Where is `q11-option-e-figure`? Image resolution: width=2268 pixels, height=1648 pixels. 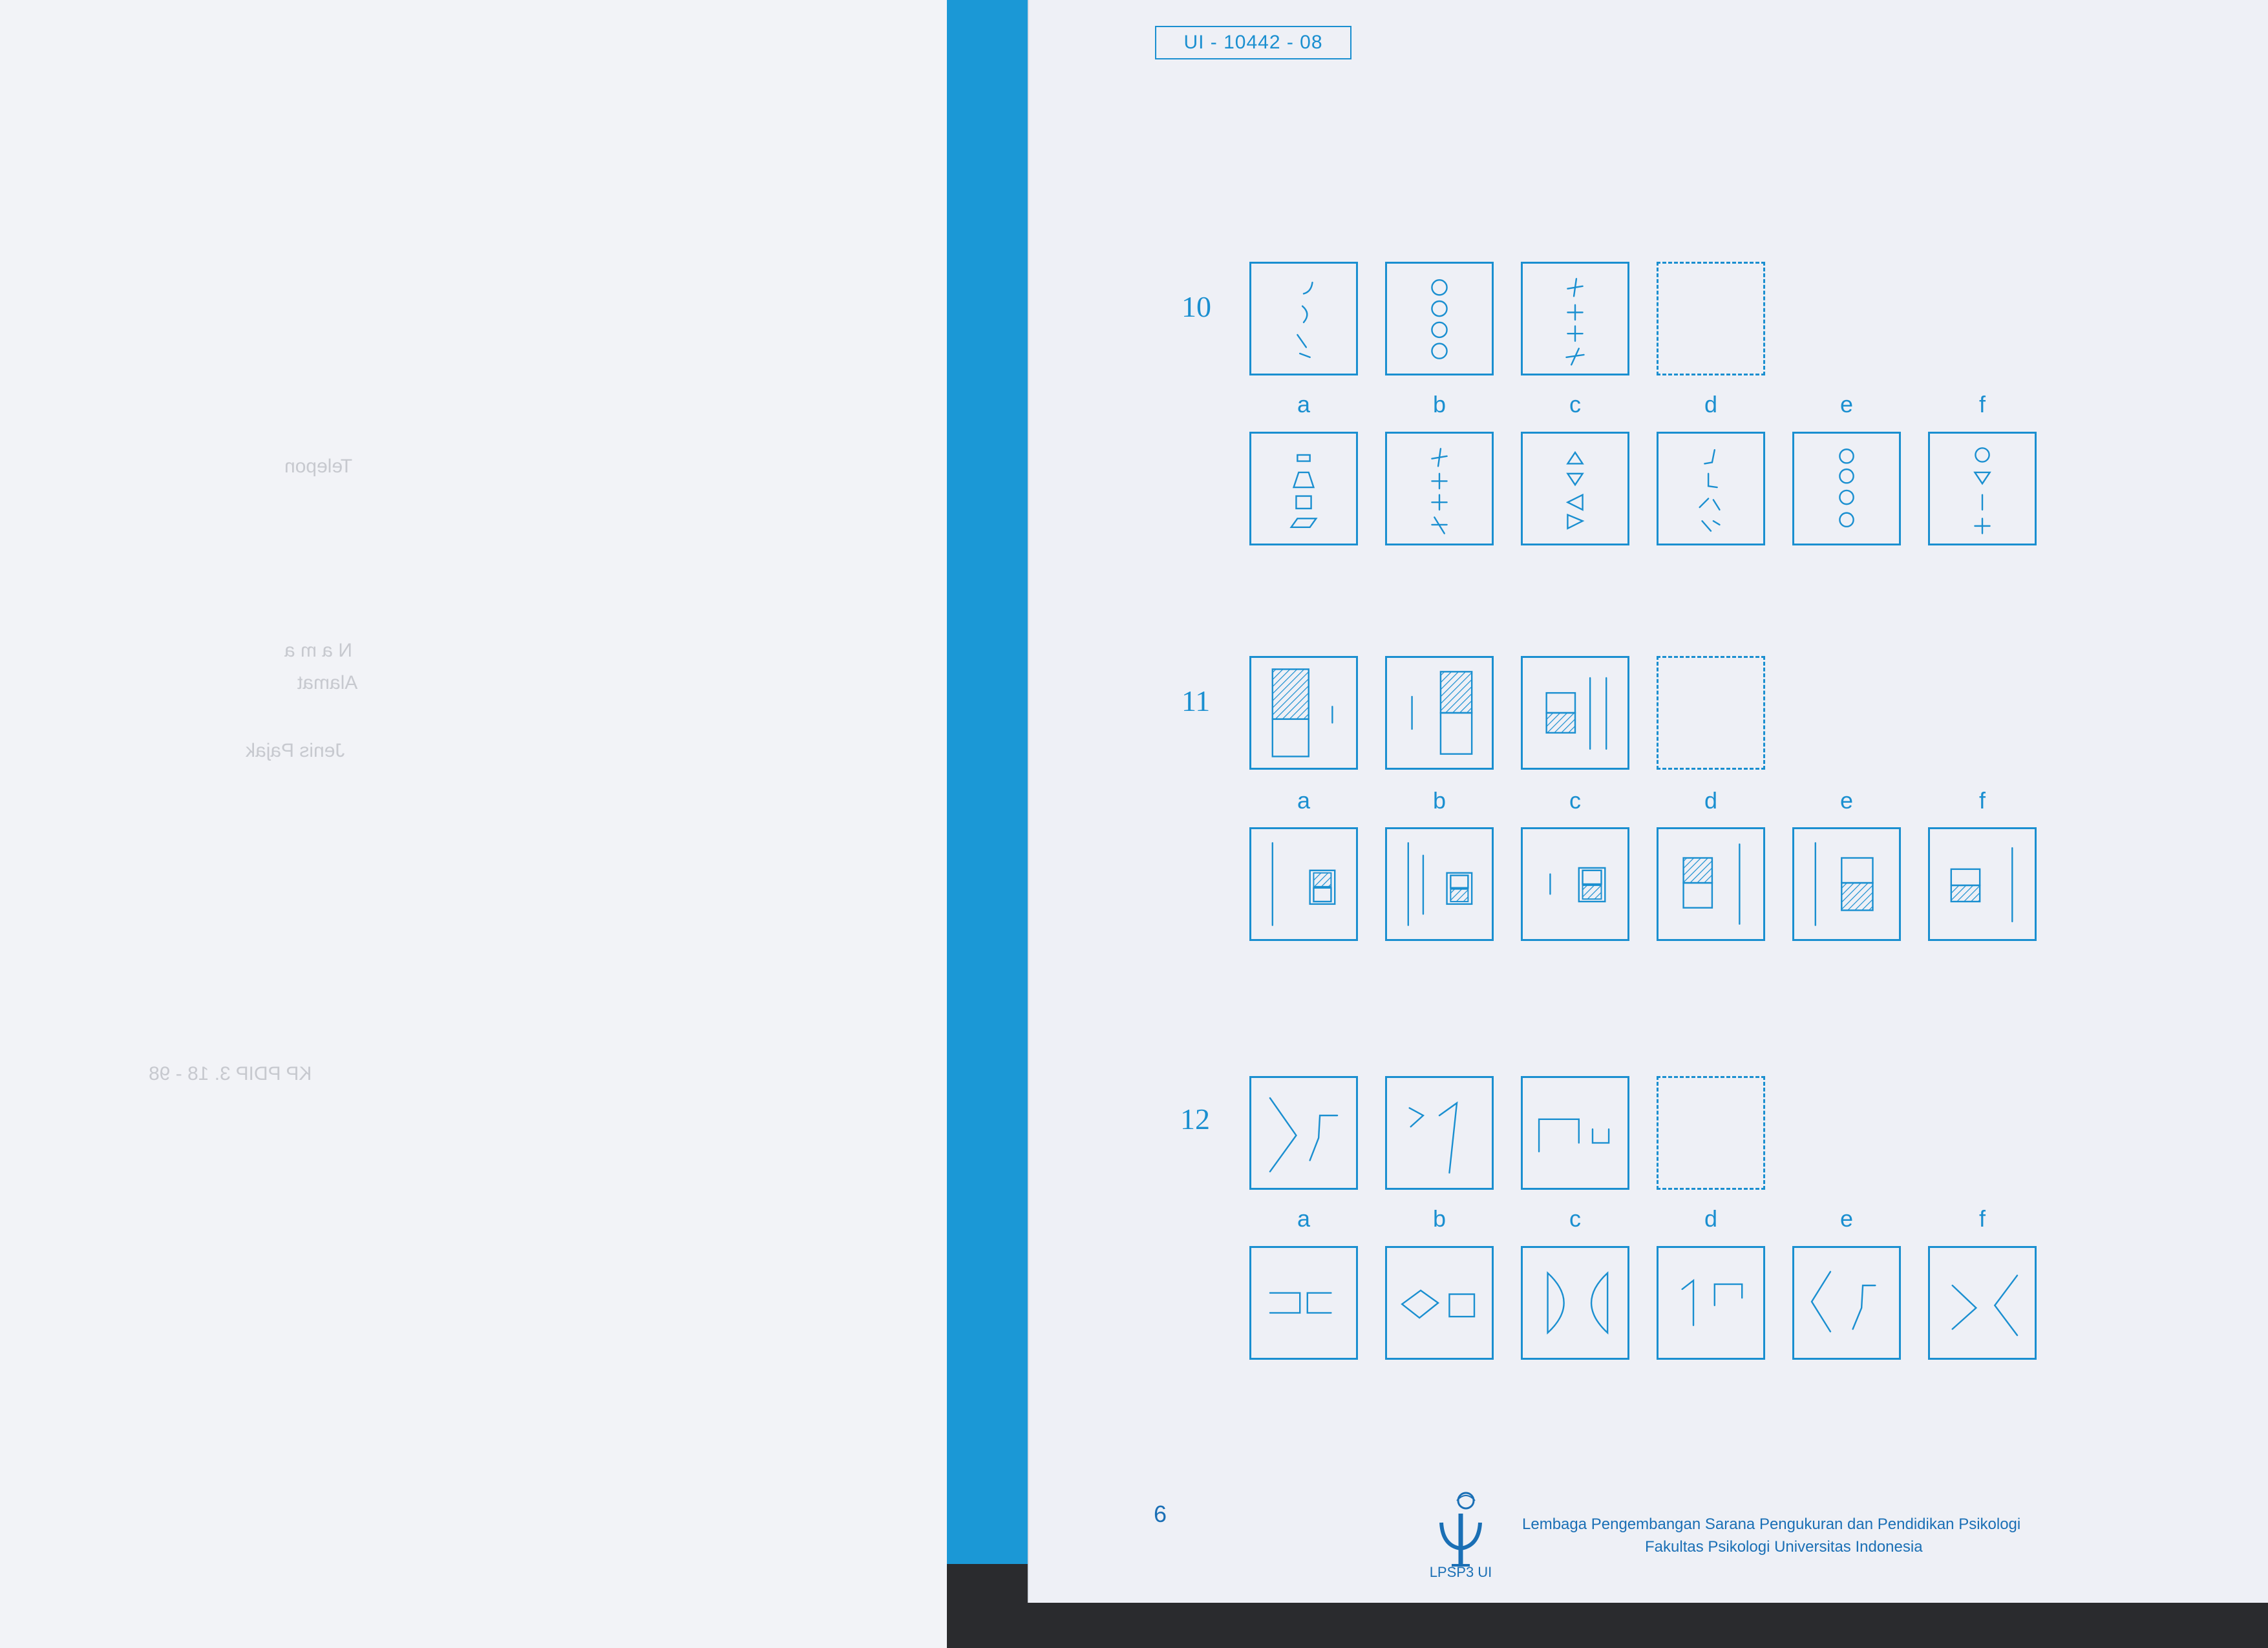
q11-option-e-figure is located at coordinates (1844, 884).